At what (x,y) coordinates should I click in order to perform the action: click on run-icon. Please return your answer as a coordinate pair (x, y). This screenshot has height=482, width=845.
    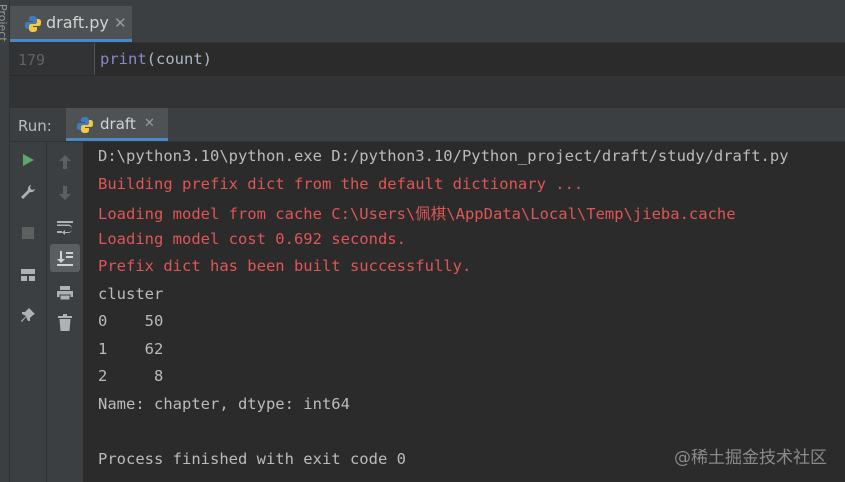
    Looking at the image, I should click on (28, 160).